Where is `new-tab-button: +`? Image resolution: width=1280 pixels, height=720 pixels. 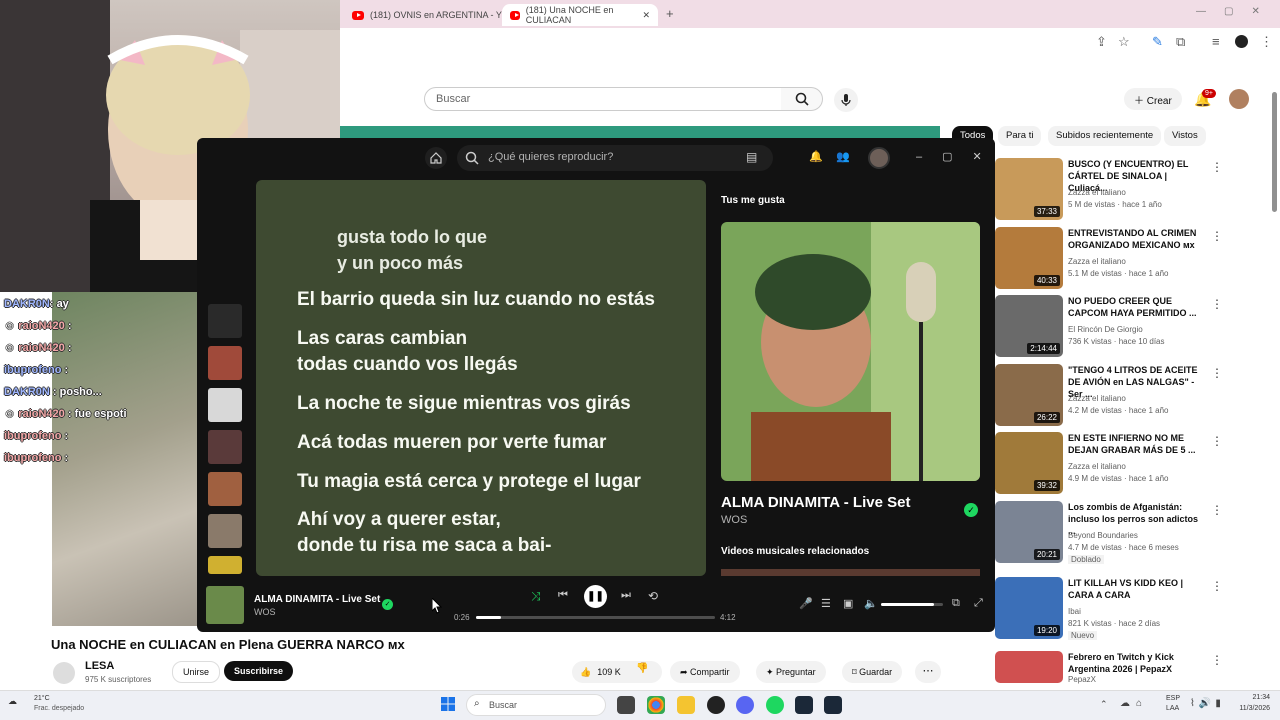 new-tab-button: + is located at coordinates (670, 13).